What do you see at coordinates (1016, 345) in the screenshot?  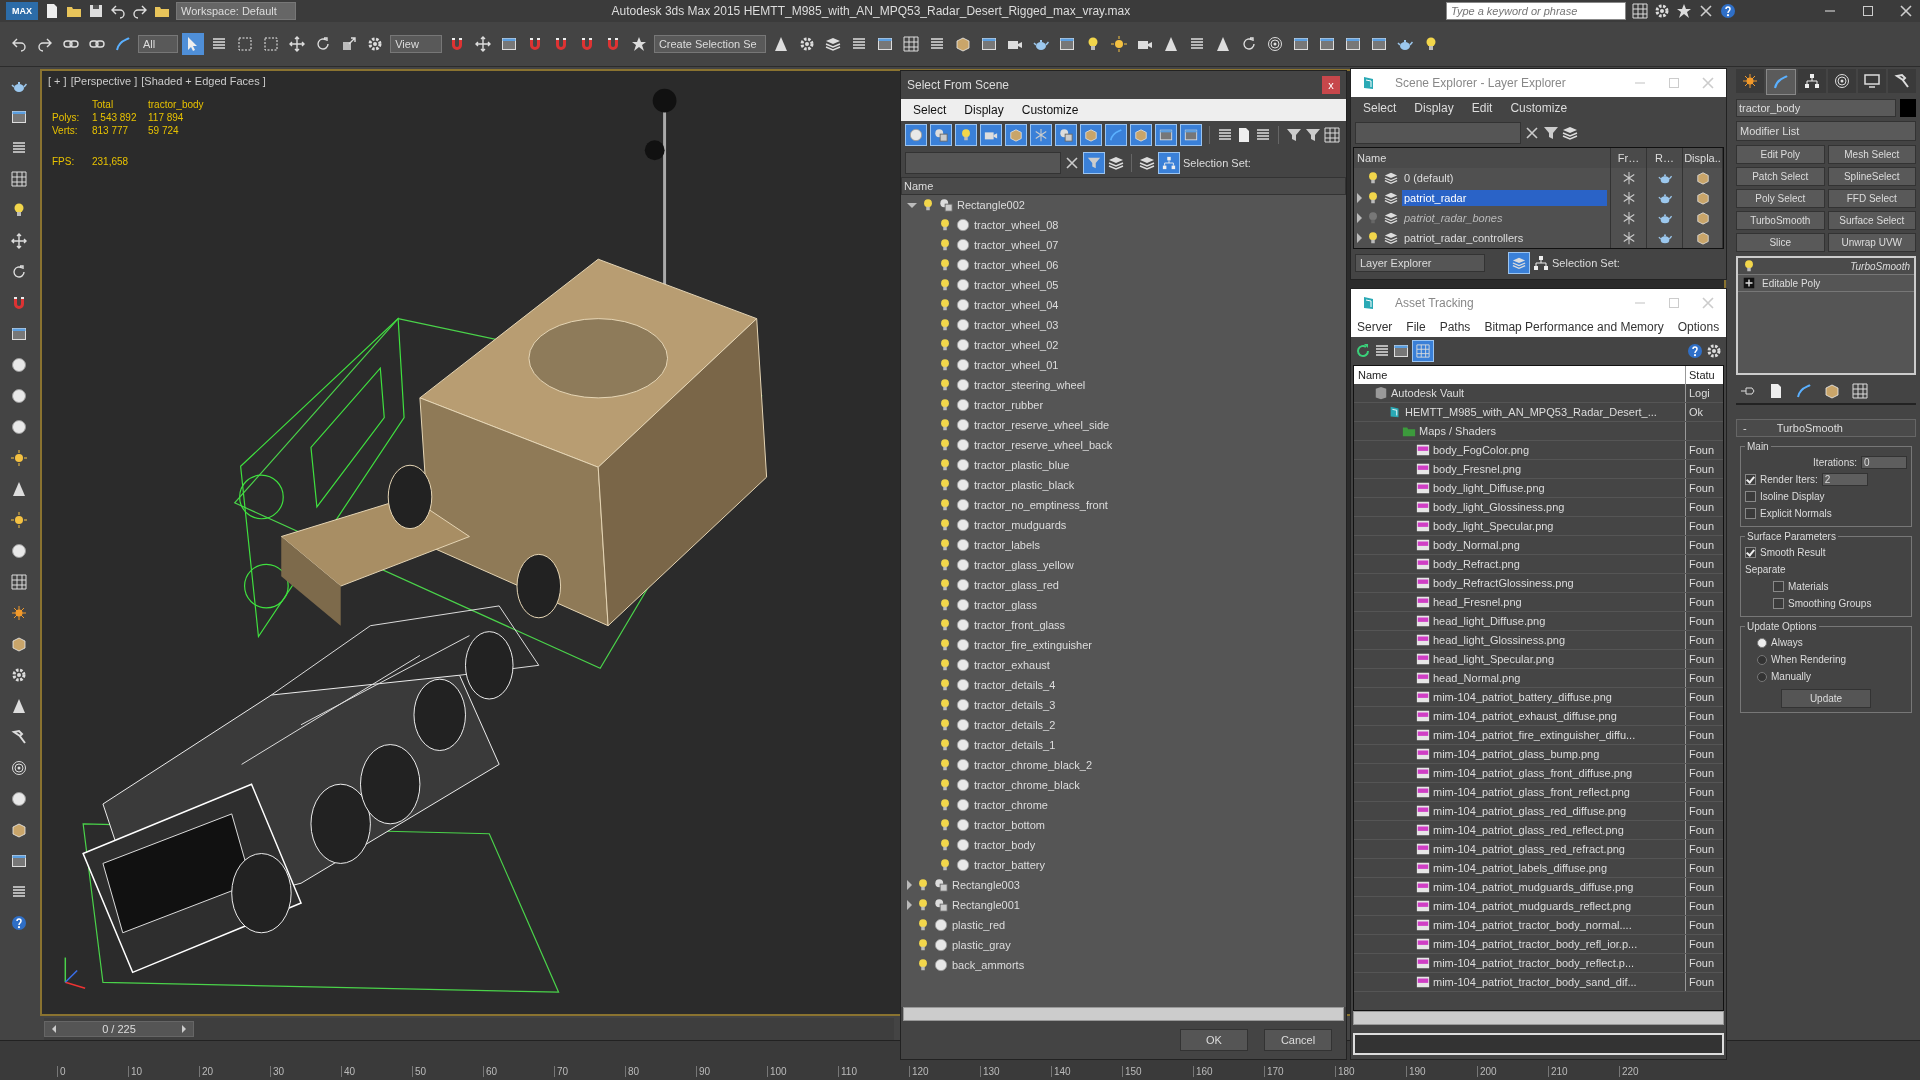 I see `object-name: tractor_wheel_02` at bounding box center [1016, 345].